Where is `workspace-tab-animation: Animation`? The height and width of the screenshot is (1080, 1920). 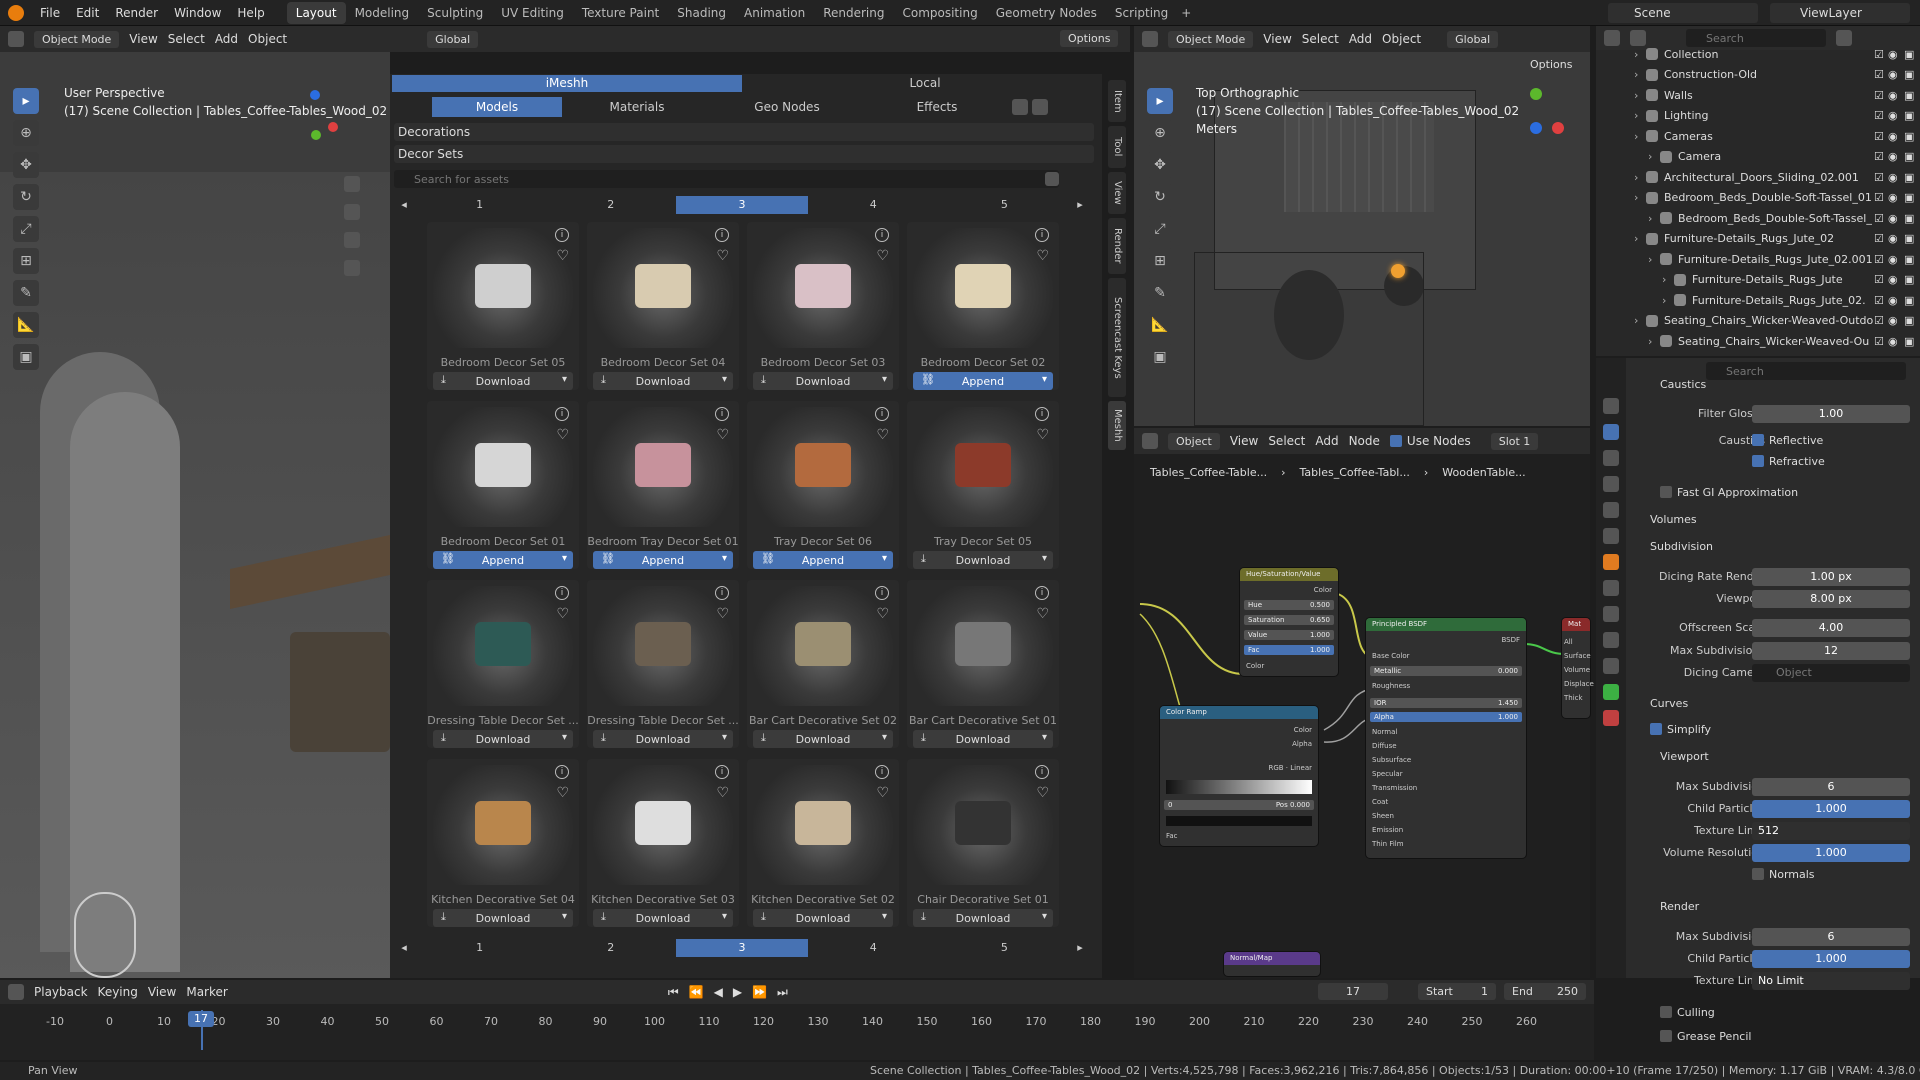
workspace-tab-animation: Animation is located at coordinates (774, 13).